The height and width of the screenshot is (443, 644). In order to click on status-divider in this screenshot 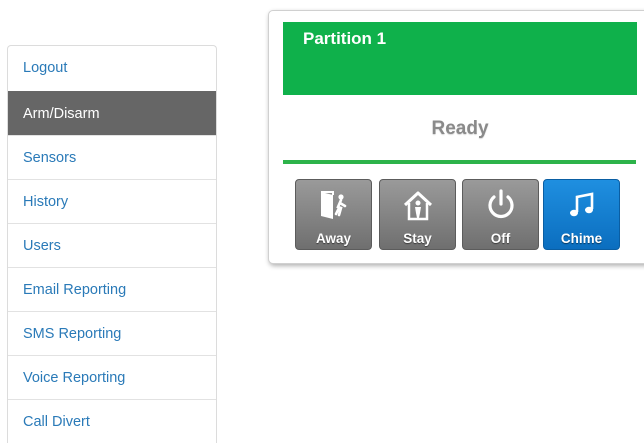, I will do `click(459, 162)`.